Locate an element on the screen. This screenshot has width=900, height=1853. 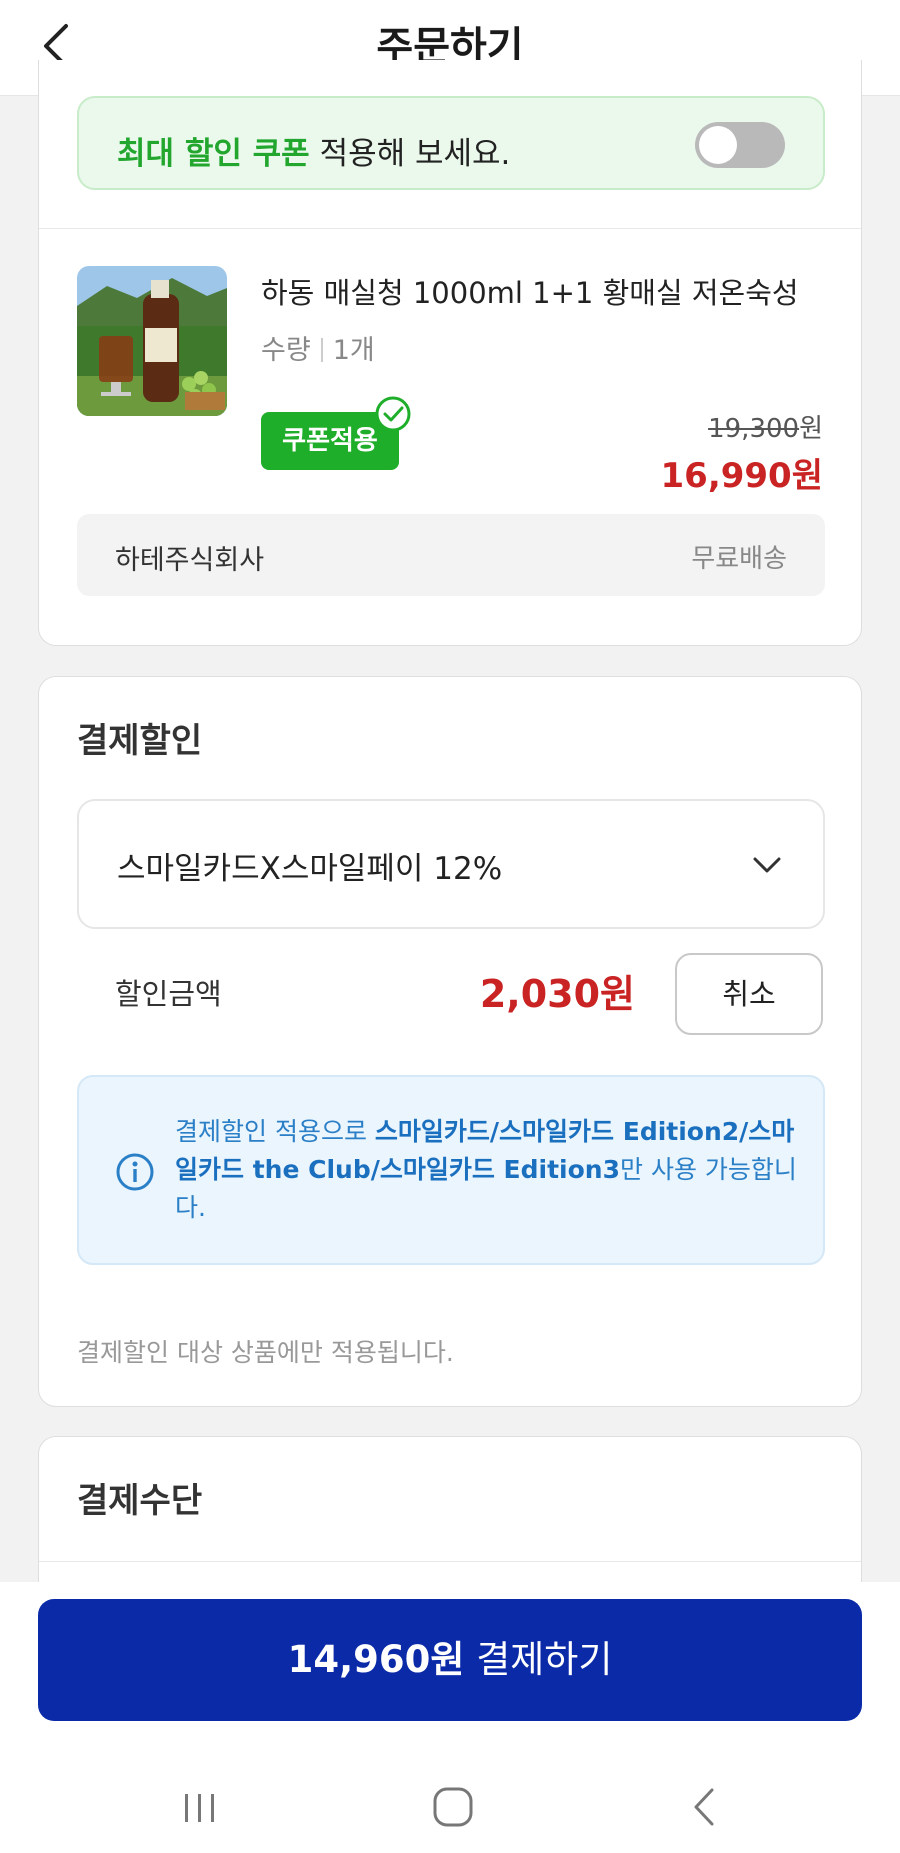
home-icon is located at coordinates (453, 1807).